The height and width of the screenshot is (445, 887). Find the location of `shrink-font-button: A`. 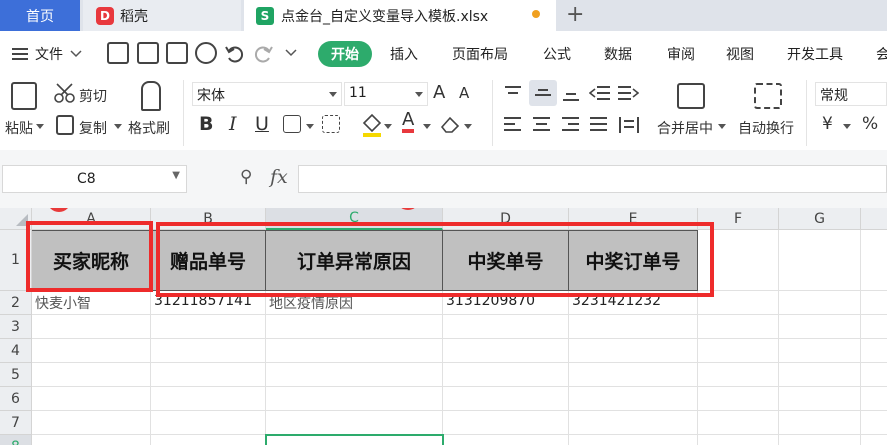

shrink-font-button: A is located at coordinates (464, 93).